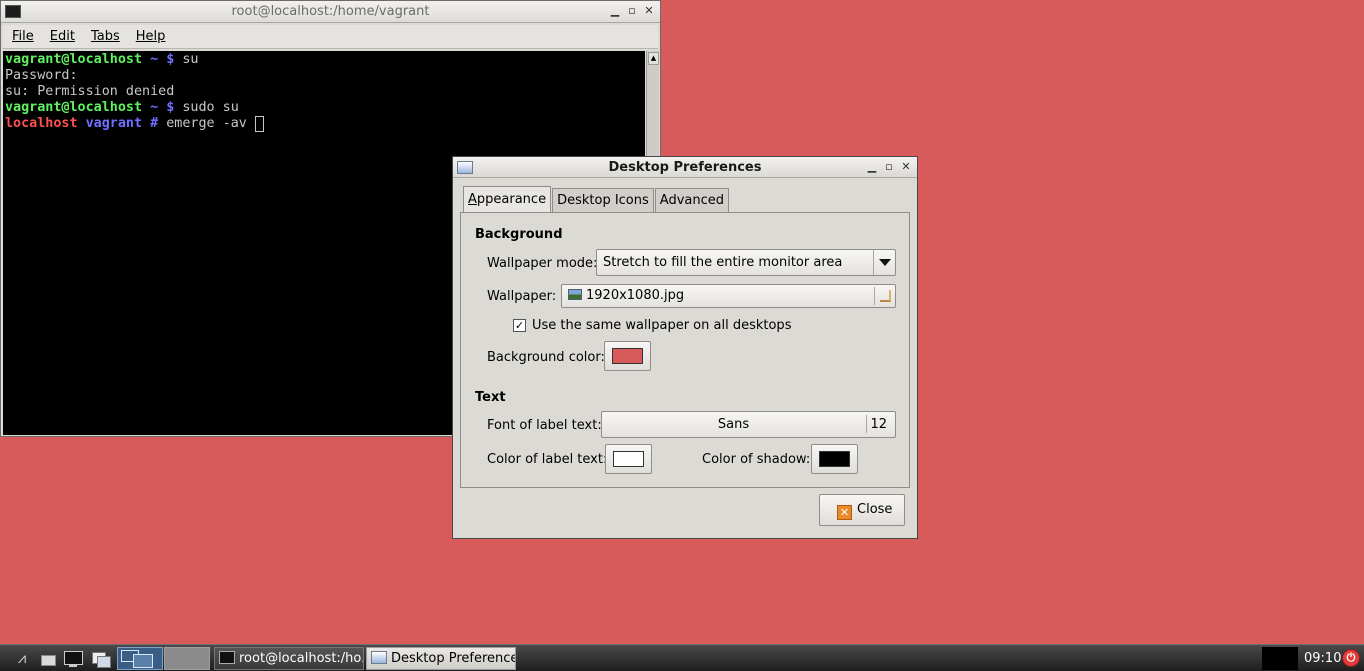  What do you see at coordinates (1322, 658) in the screenshot?
I see `clock: 09:10` at bounding box center [1322, 658].